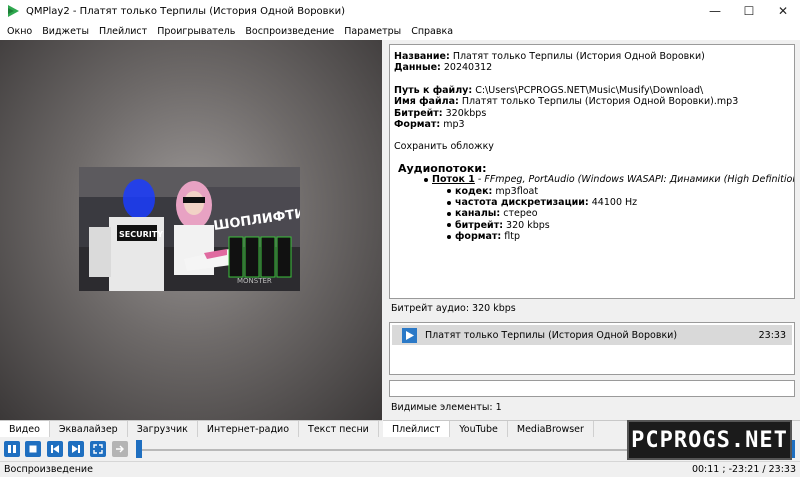  Describe the element at coordinates (432, 31) in the screenshot. I see `menu-help: Справка` at that location.